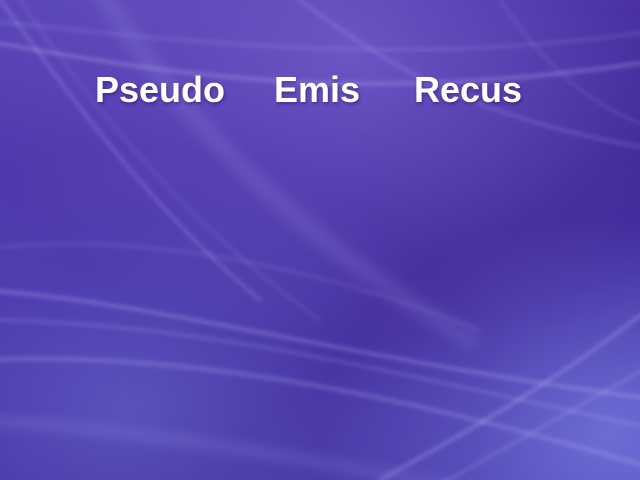 This screenshot has height=480, width=640. I want to click on column-header-pseudo: Pseudo, so click(160, 90).